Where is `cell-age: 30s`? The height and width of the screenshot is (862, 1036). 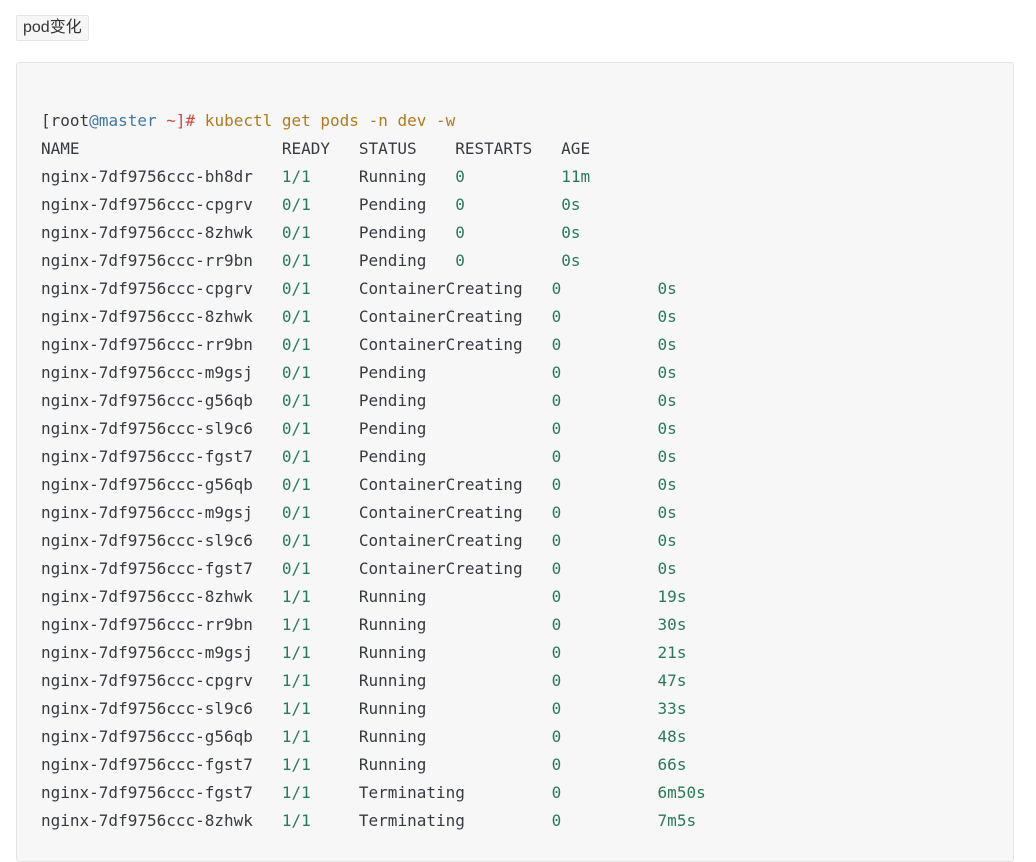
cell-age: 30s is located at coordinates (672, 624).